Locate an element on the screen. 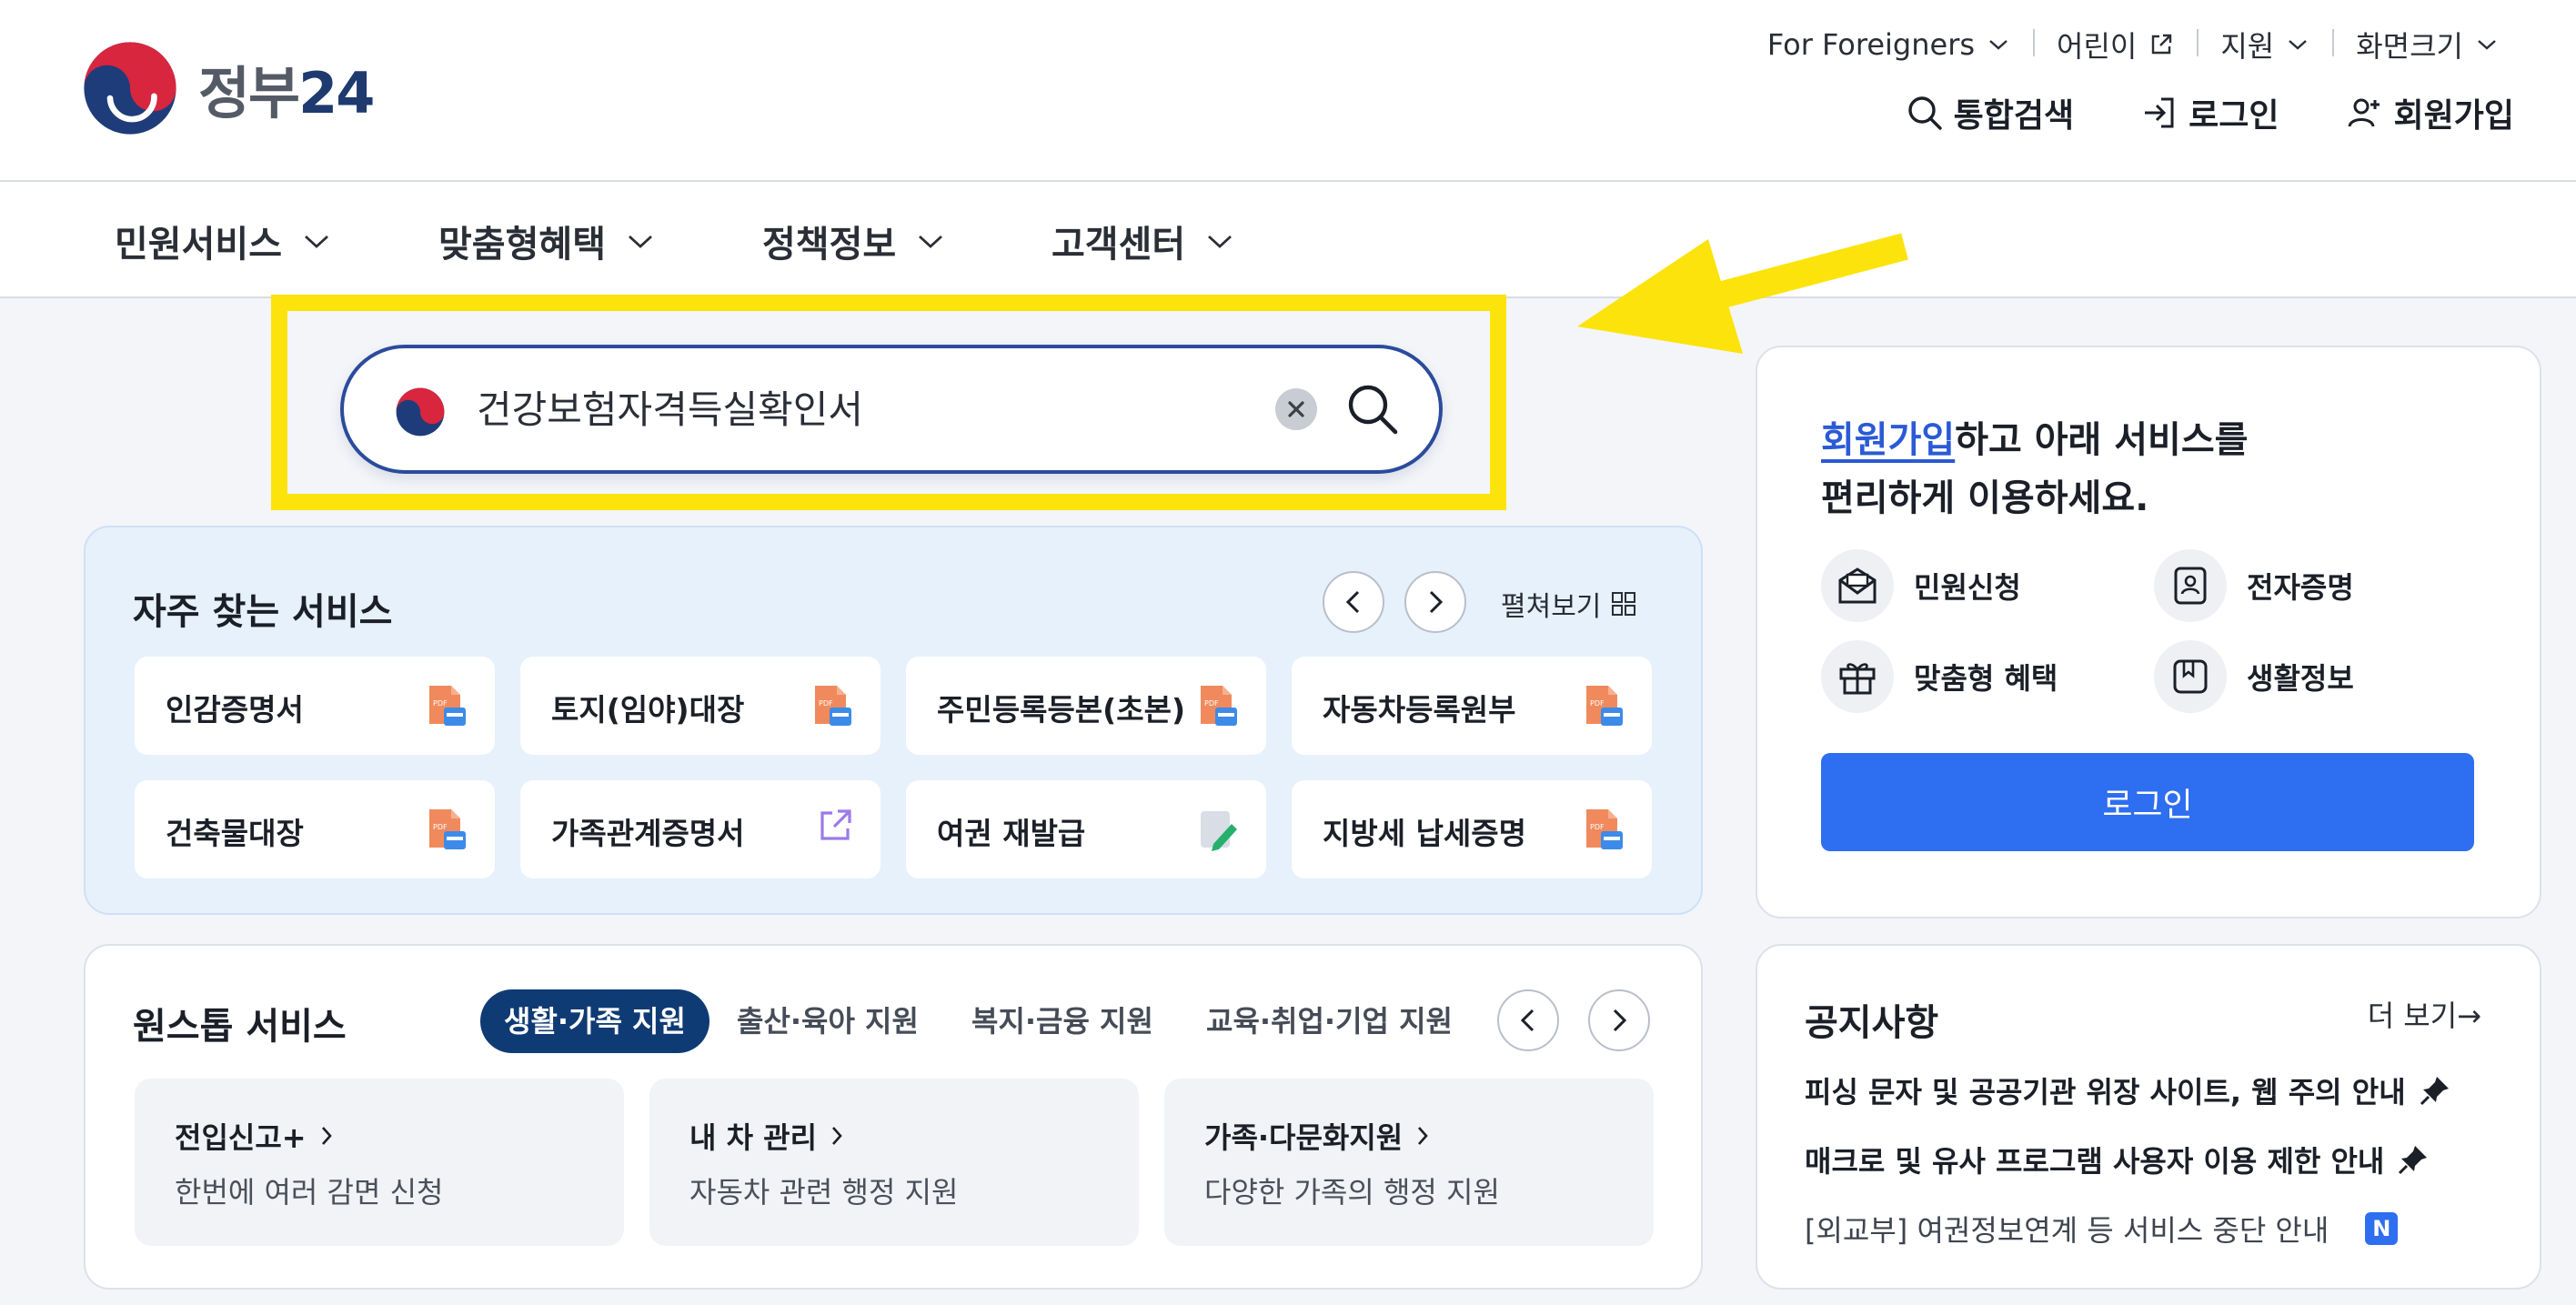 Image resolution: width=2576 pixels, height=1305 pixels. util-kids: 어린이 is located at coordinates (2115, 44).